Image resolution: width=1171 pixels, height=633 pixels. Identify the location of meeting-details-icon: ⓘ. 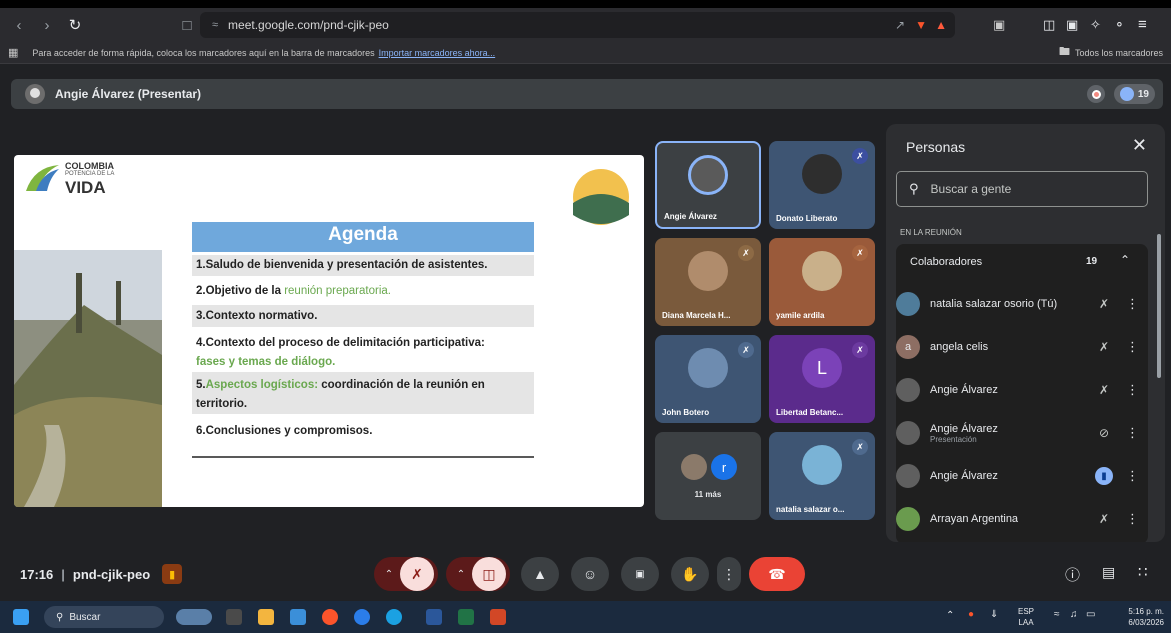
(1072, 574).